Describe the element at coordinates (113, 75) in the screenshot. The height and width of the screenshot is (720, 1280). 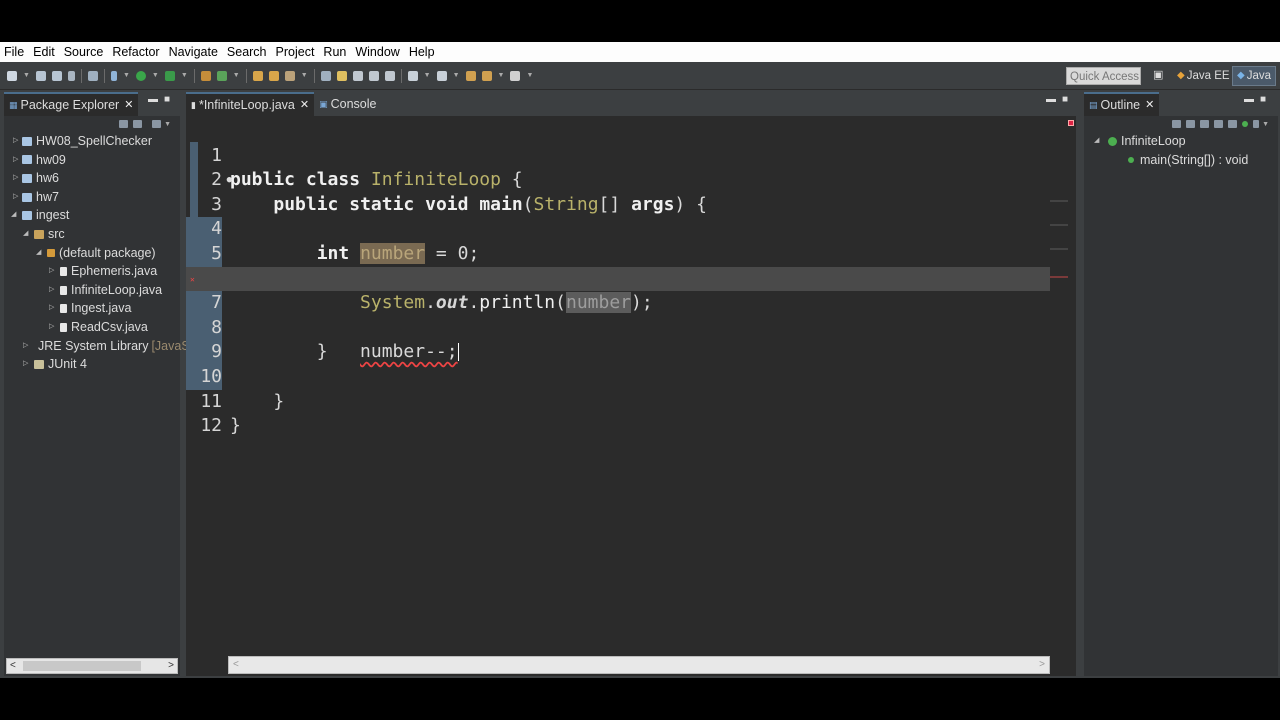
I see `debug-icon` at that location.